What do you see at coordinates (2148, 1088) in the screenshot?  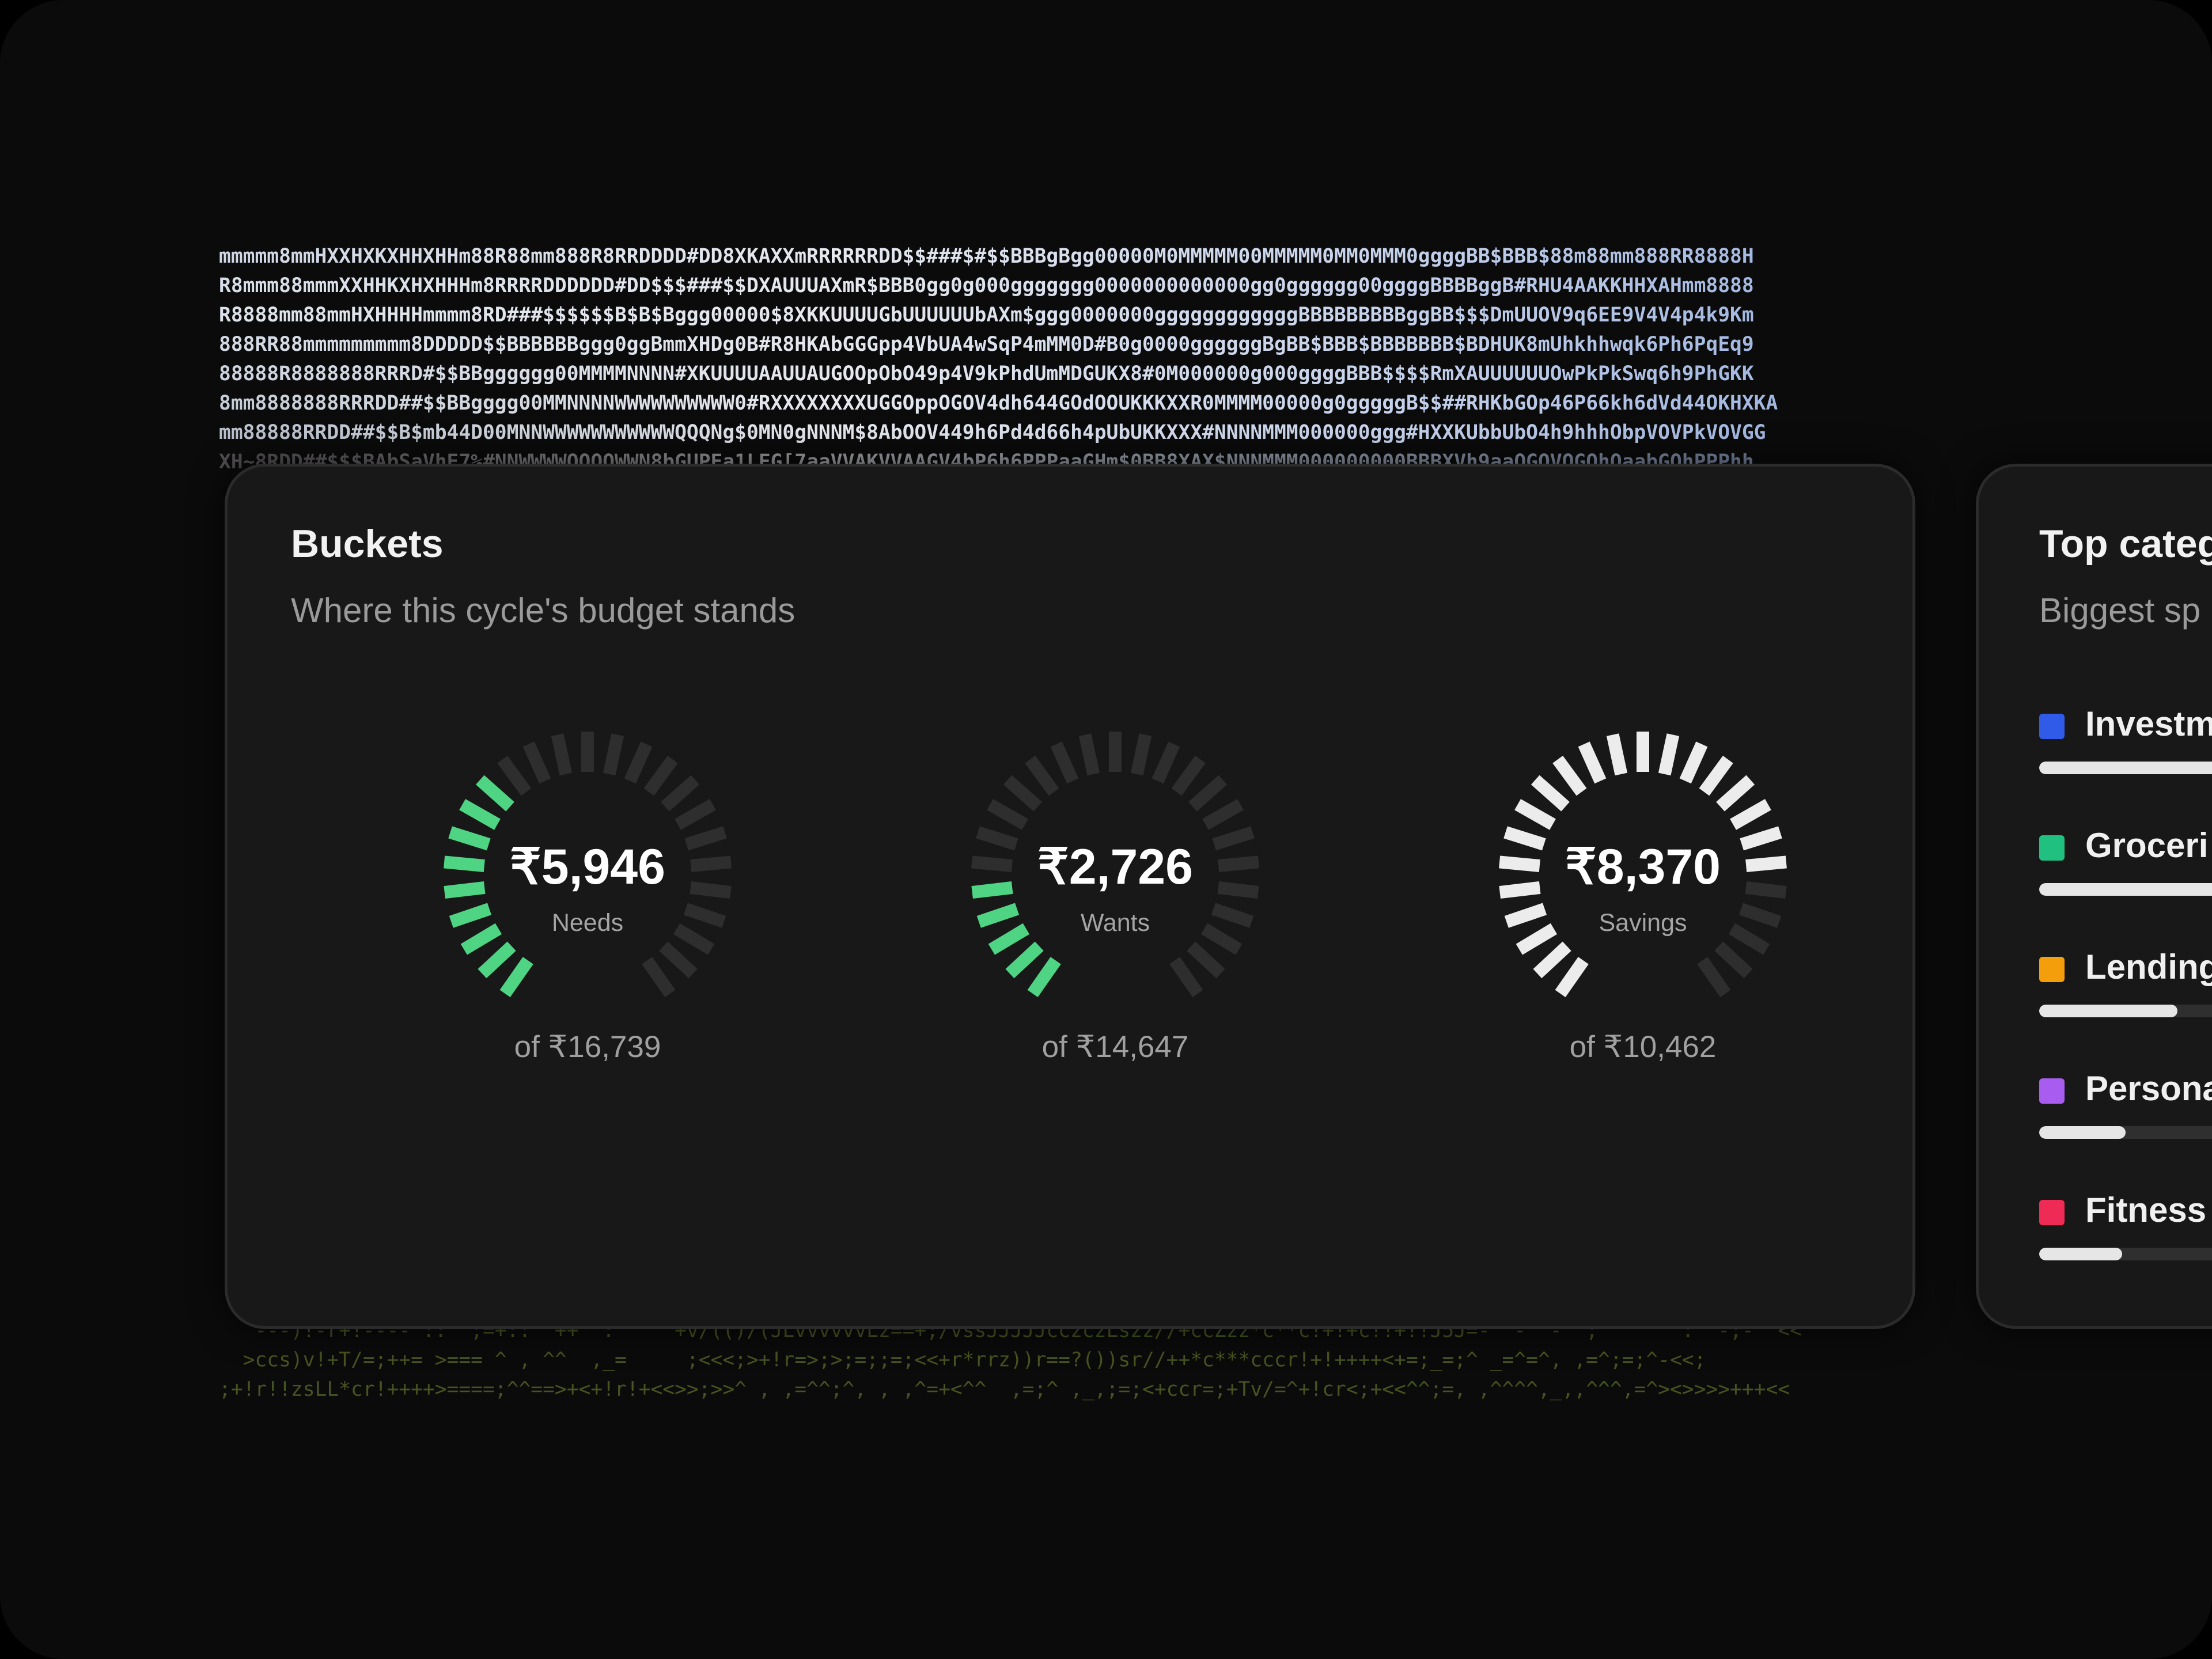 I see `category-name: Persona` at bounding box center [2148, 1088].